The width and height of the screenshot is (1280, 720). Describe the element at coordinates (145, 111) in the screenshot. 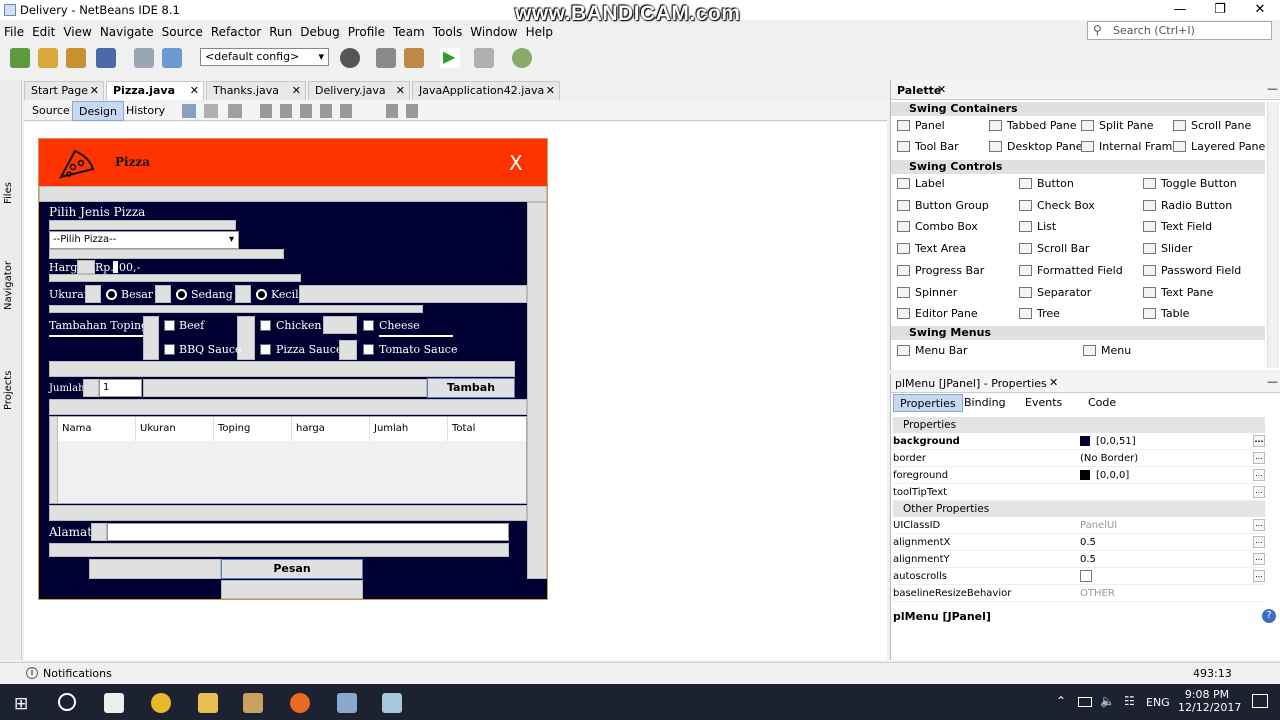

I see `history-mode-button: History` at that location.